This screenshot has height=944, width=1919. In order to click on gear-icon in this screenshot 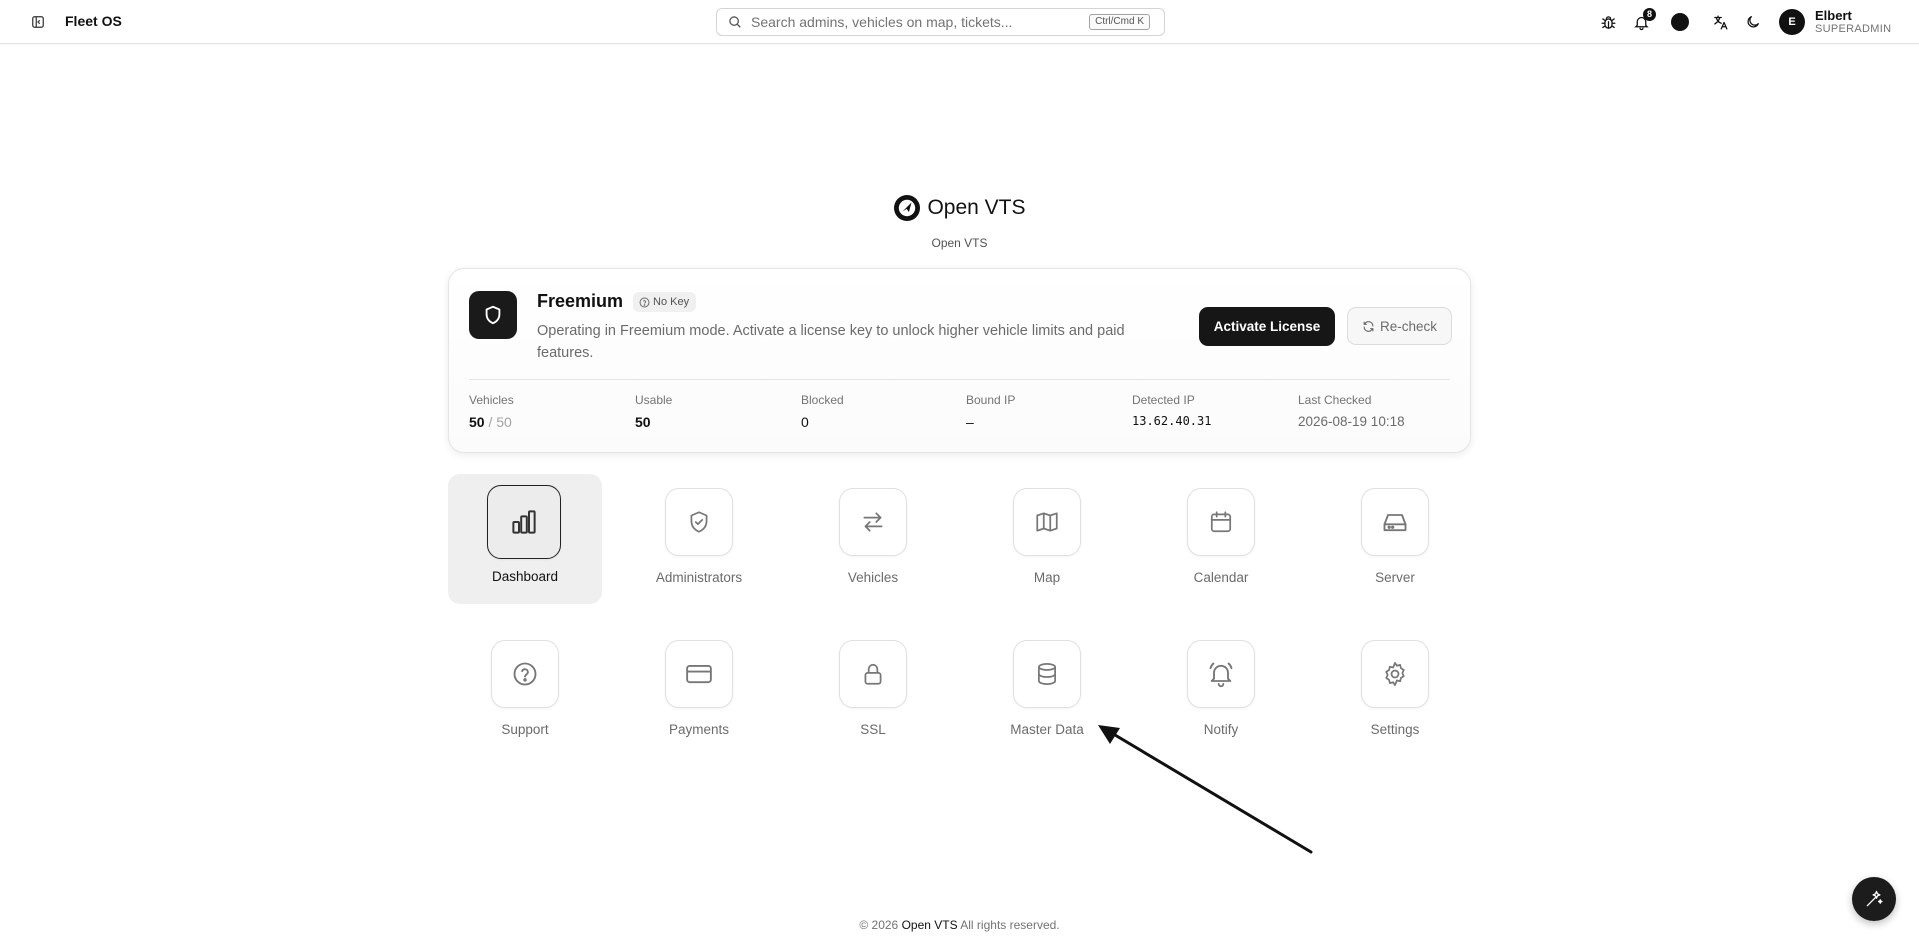, I will do `click(1395, 674)`.